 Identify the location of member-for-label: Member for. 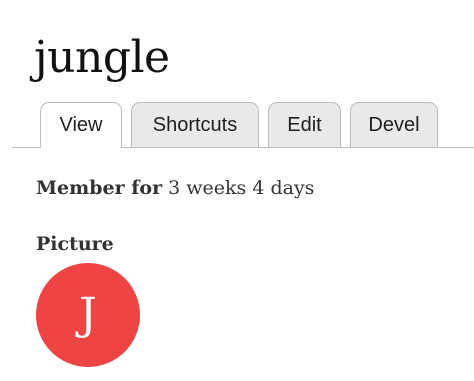
(99, 188).